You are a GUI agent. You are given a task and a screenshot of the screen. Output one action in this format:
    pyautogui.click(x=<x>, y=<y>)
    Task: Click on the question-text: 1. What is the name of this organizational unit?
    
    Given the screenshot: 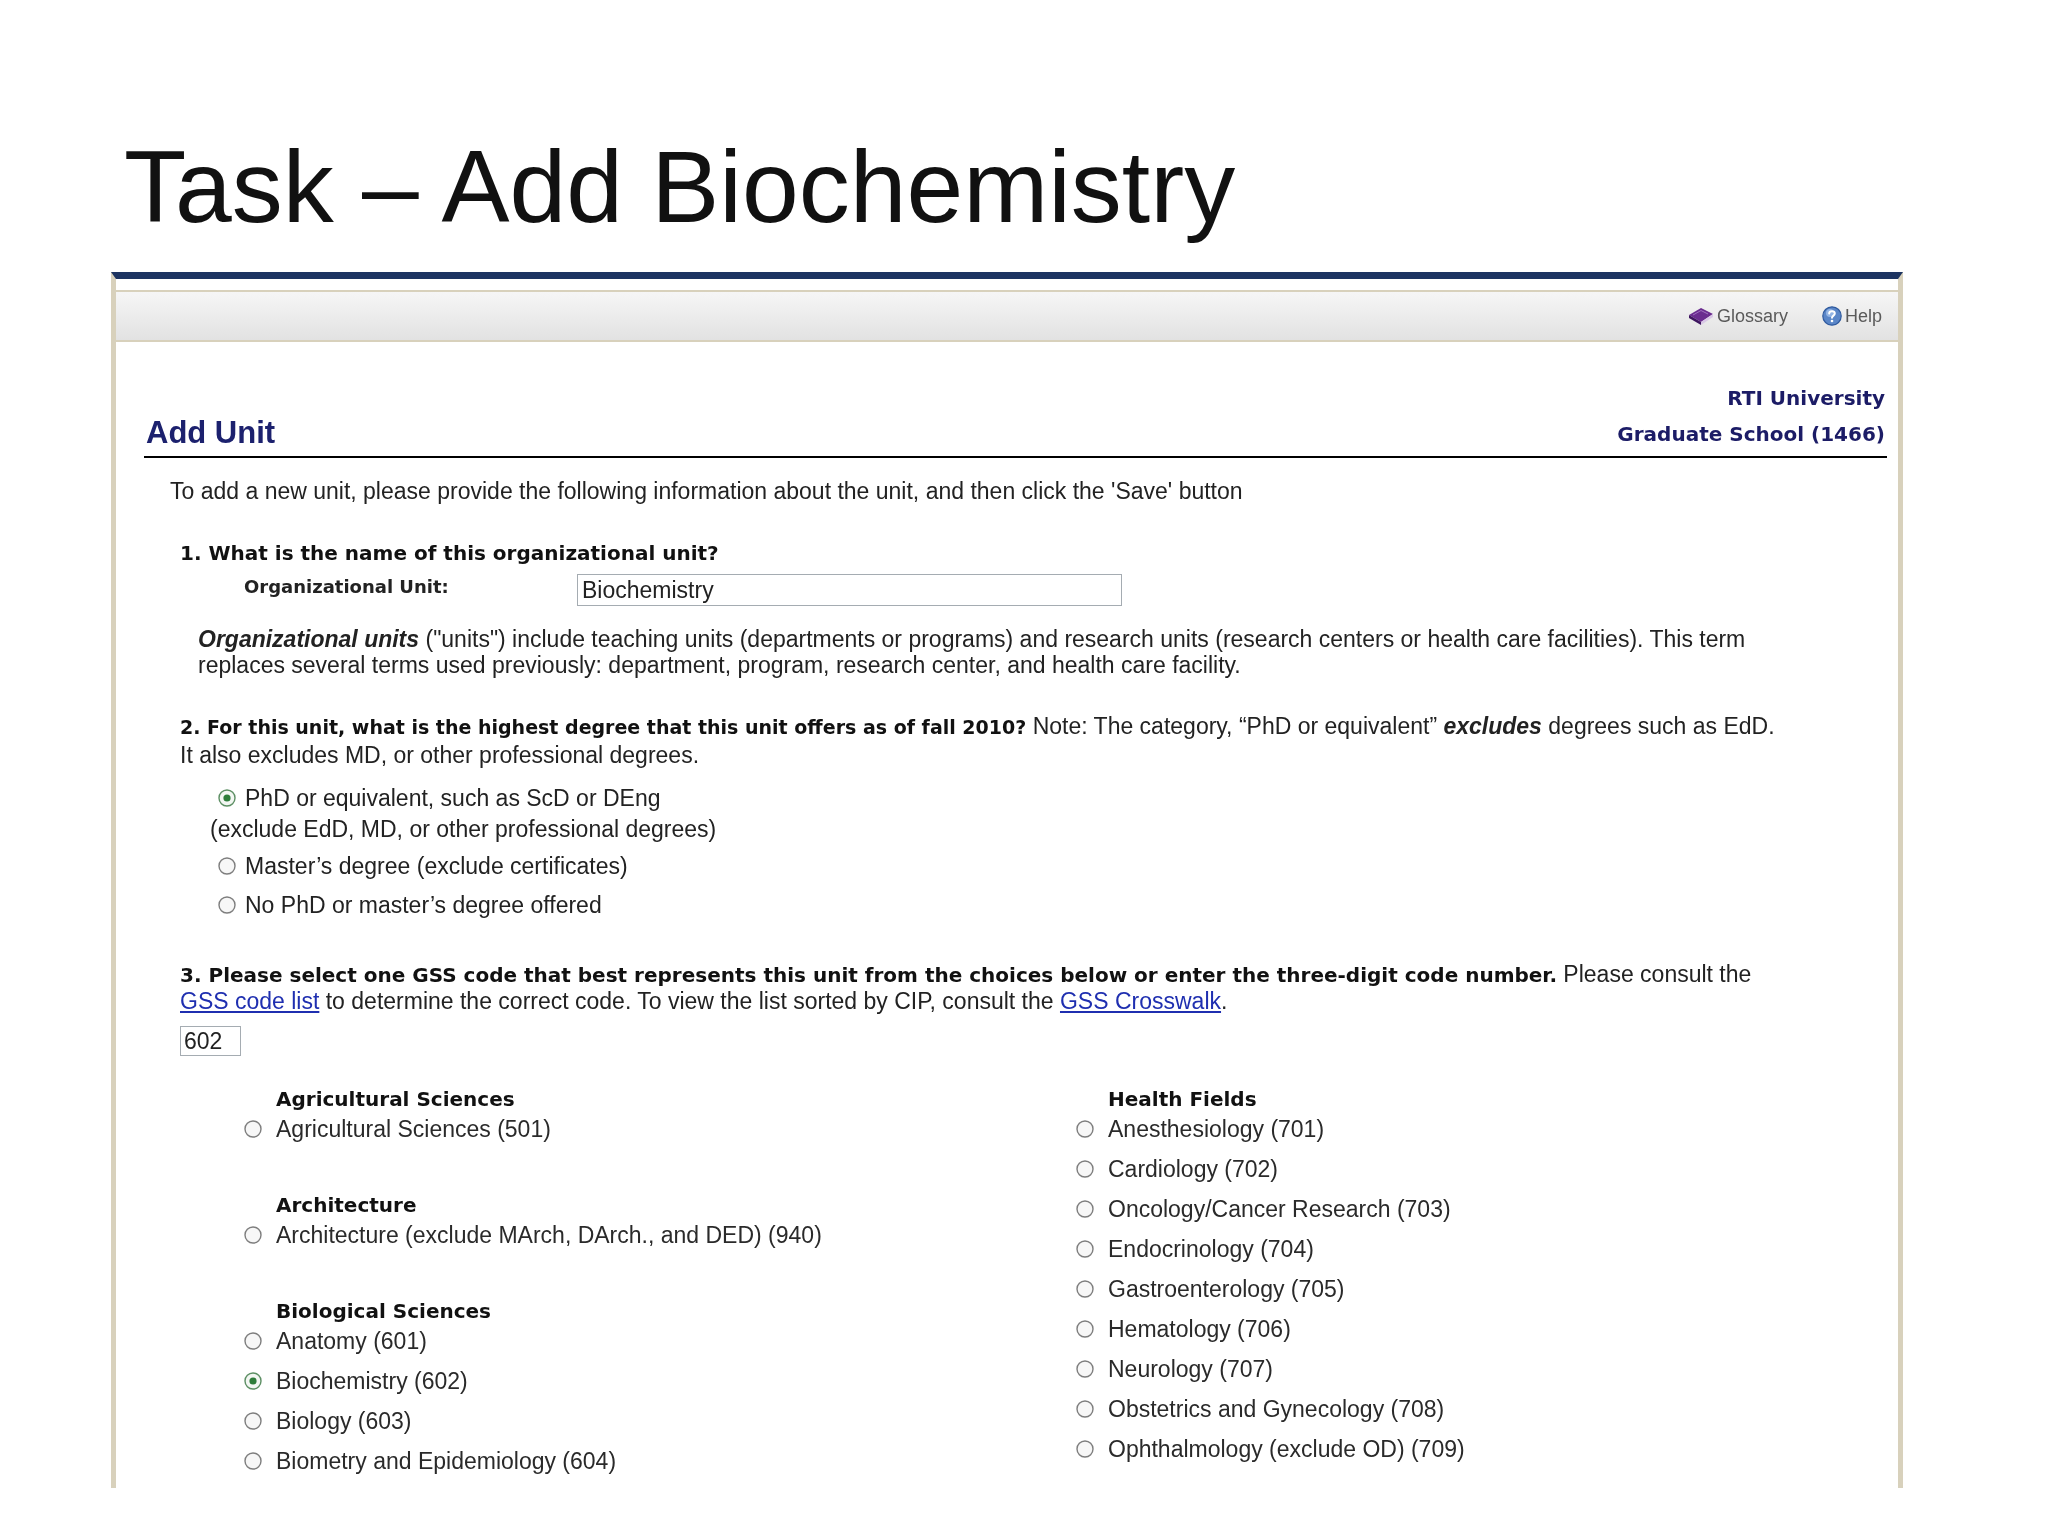 What is the action you would take?
    pyautogui.click(x=449, y=553)
    